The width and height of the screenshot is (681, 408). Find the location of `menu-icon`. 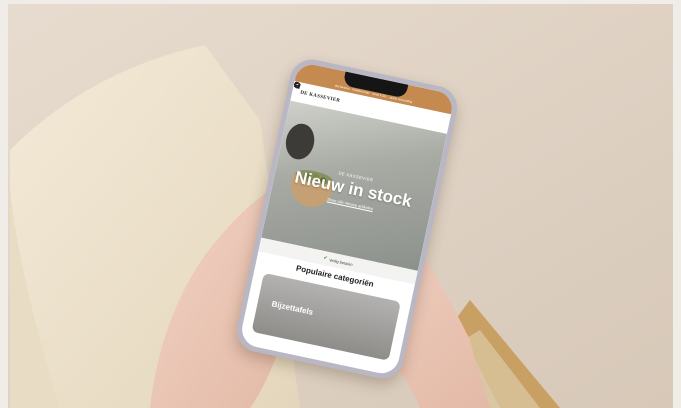

menu-icon is located at coordinates (368, 104).